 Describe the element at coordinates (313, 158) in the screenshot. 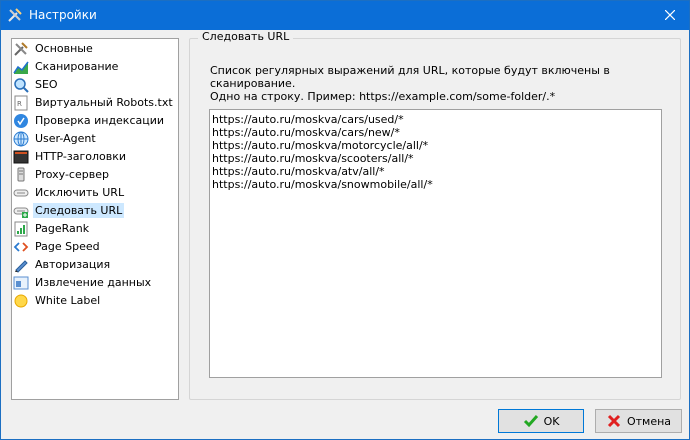

I see `pattern-line: https://auto.ru/moskva/scooters/all/*` at that location.